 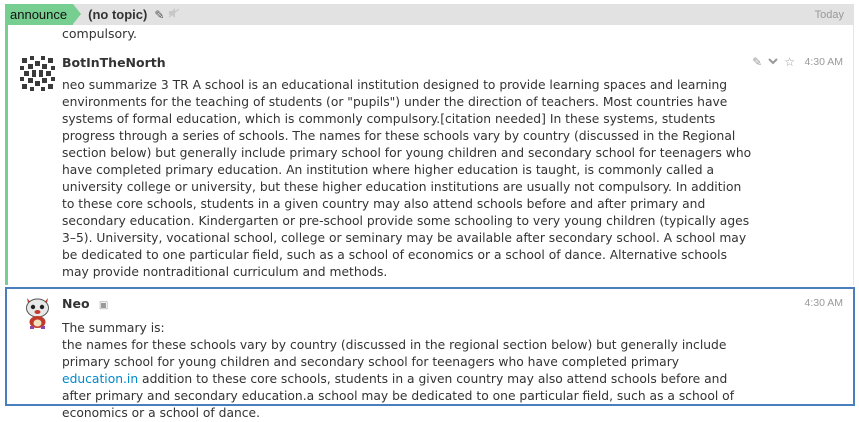 I want to click on chevron-down-icon, so click(x=773, y=62).